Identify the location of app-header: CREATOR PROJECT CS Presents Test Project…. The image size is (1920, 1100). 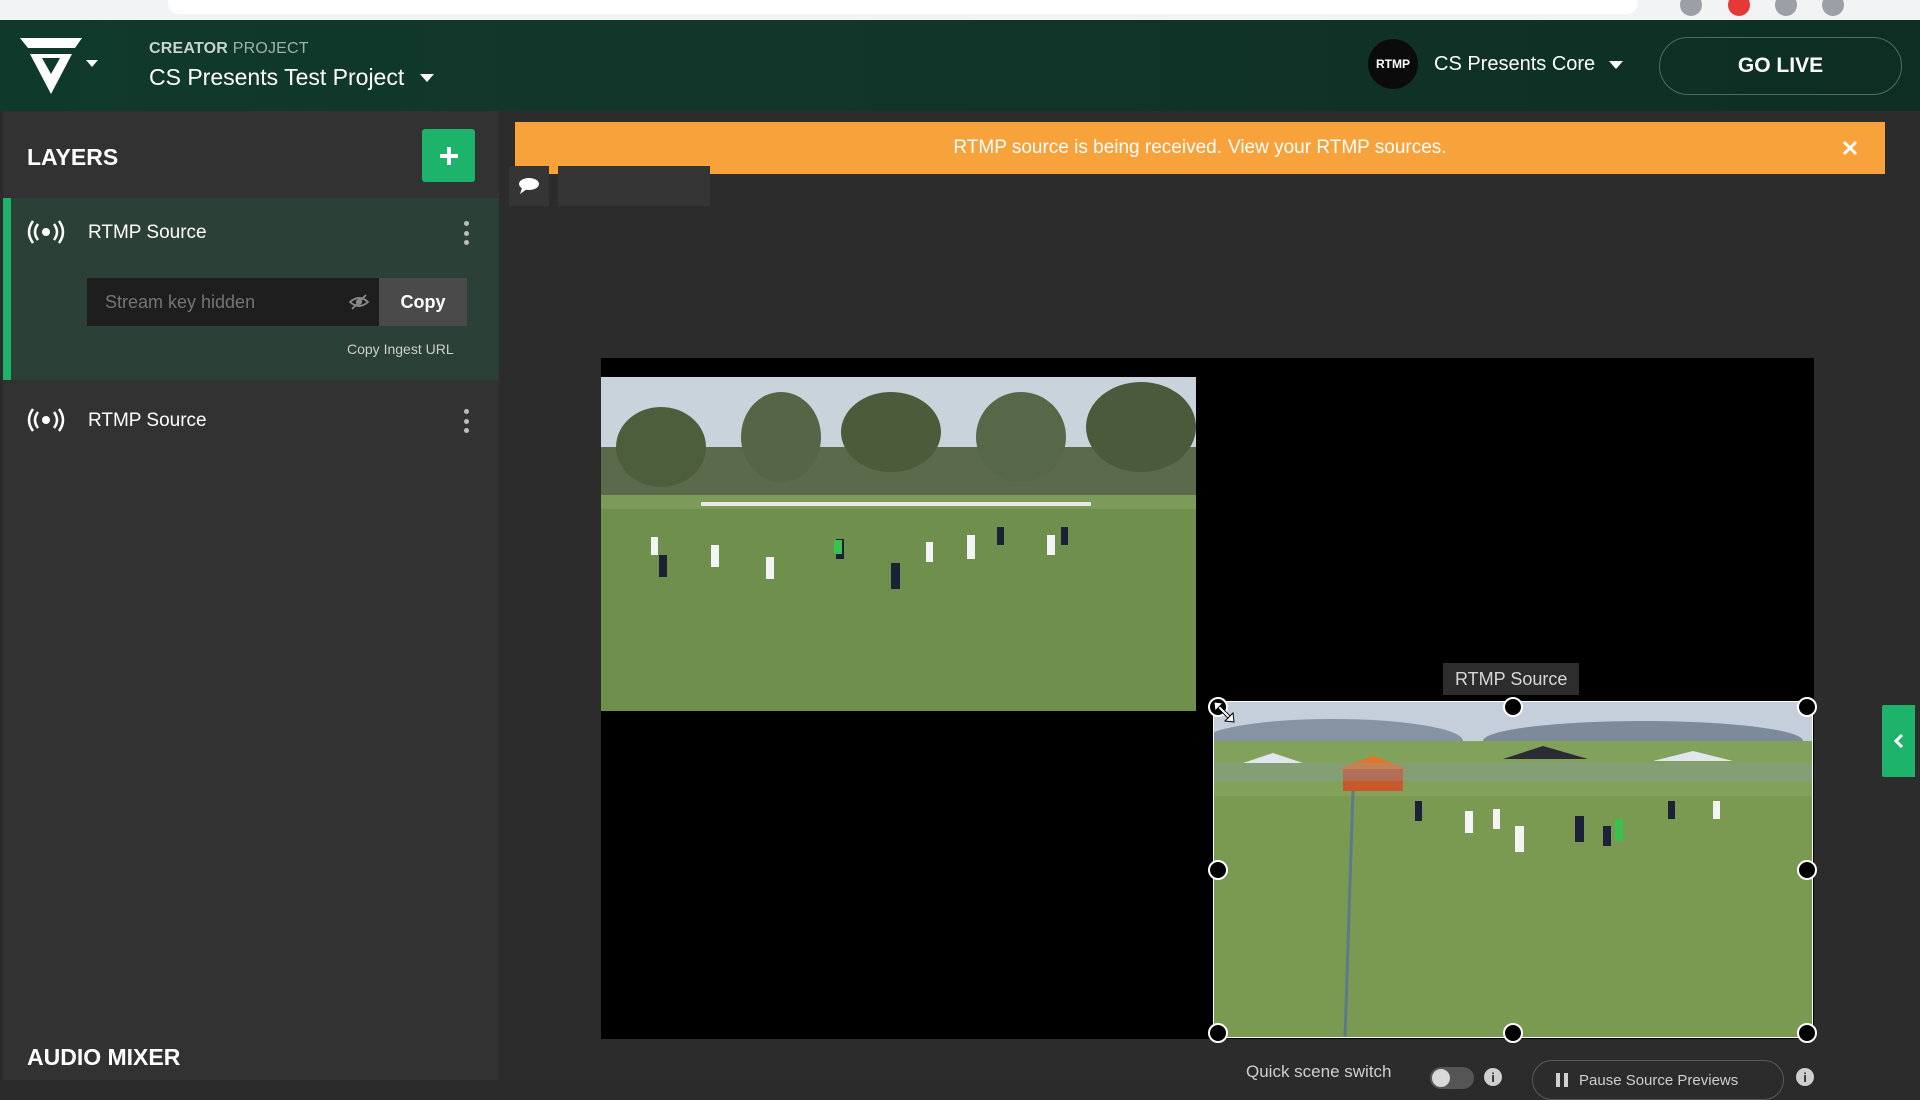
(960, 65).